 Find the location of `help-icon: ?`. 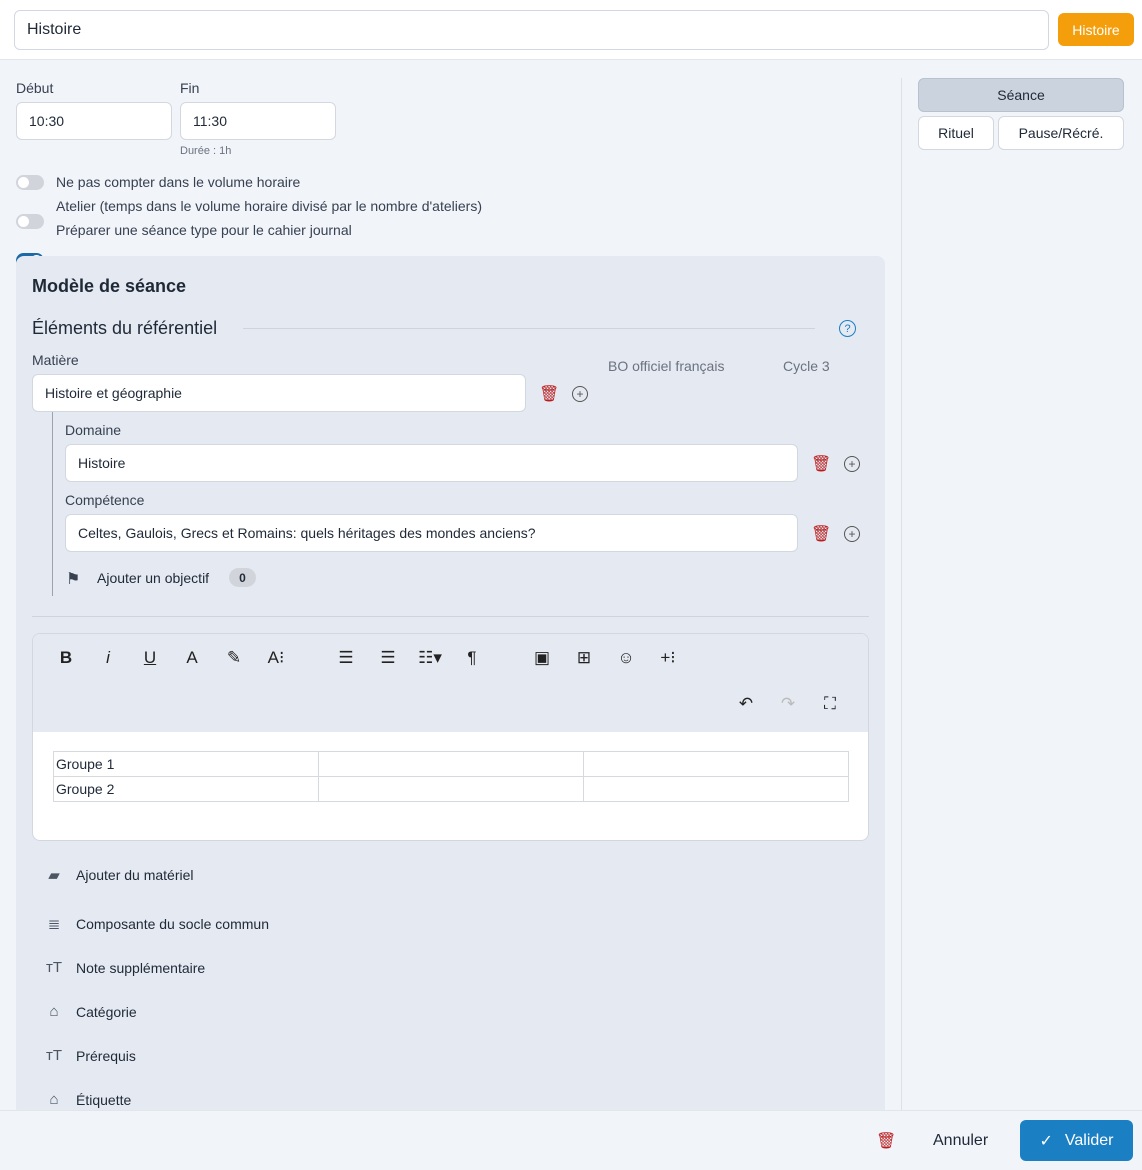

help-icon: ? is located at coordinates (847, 328).